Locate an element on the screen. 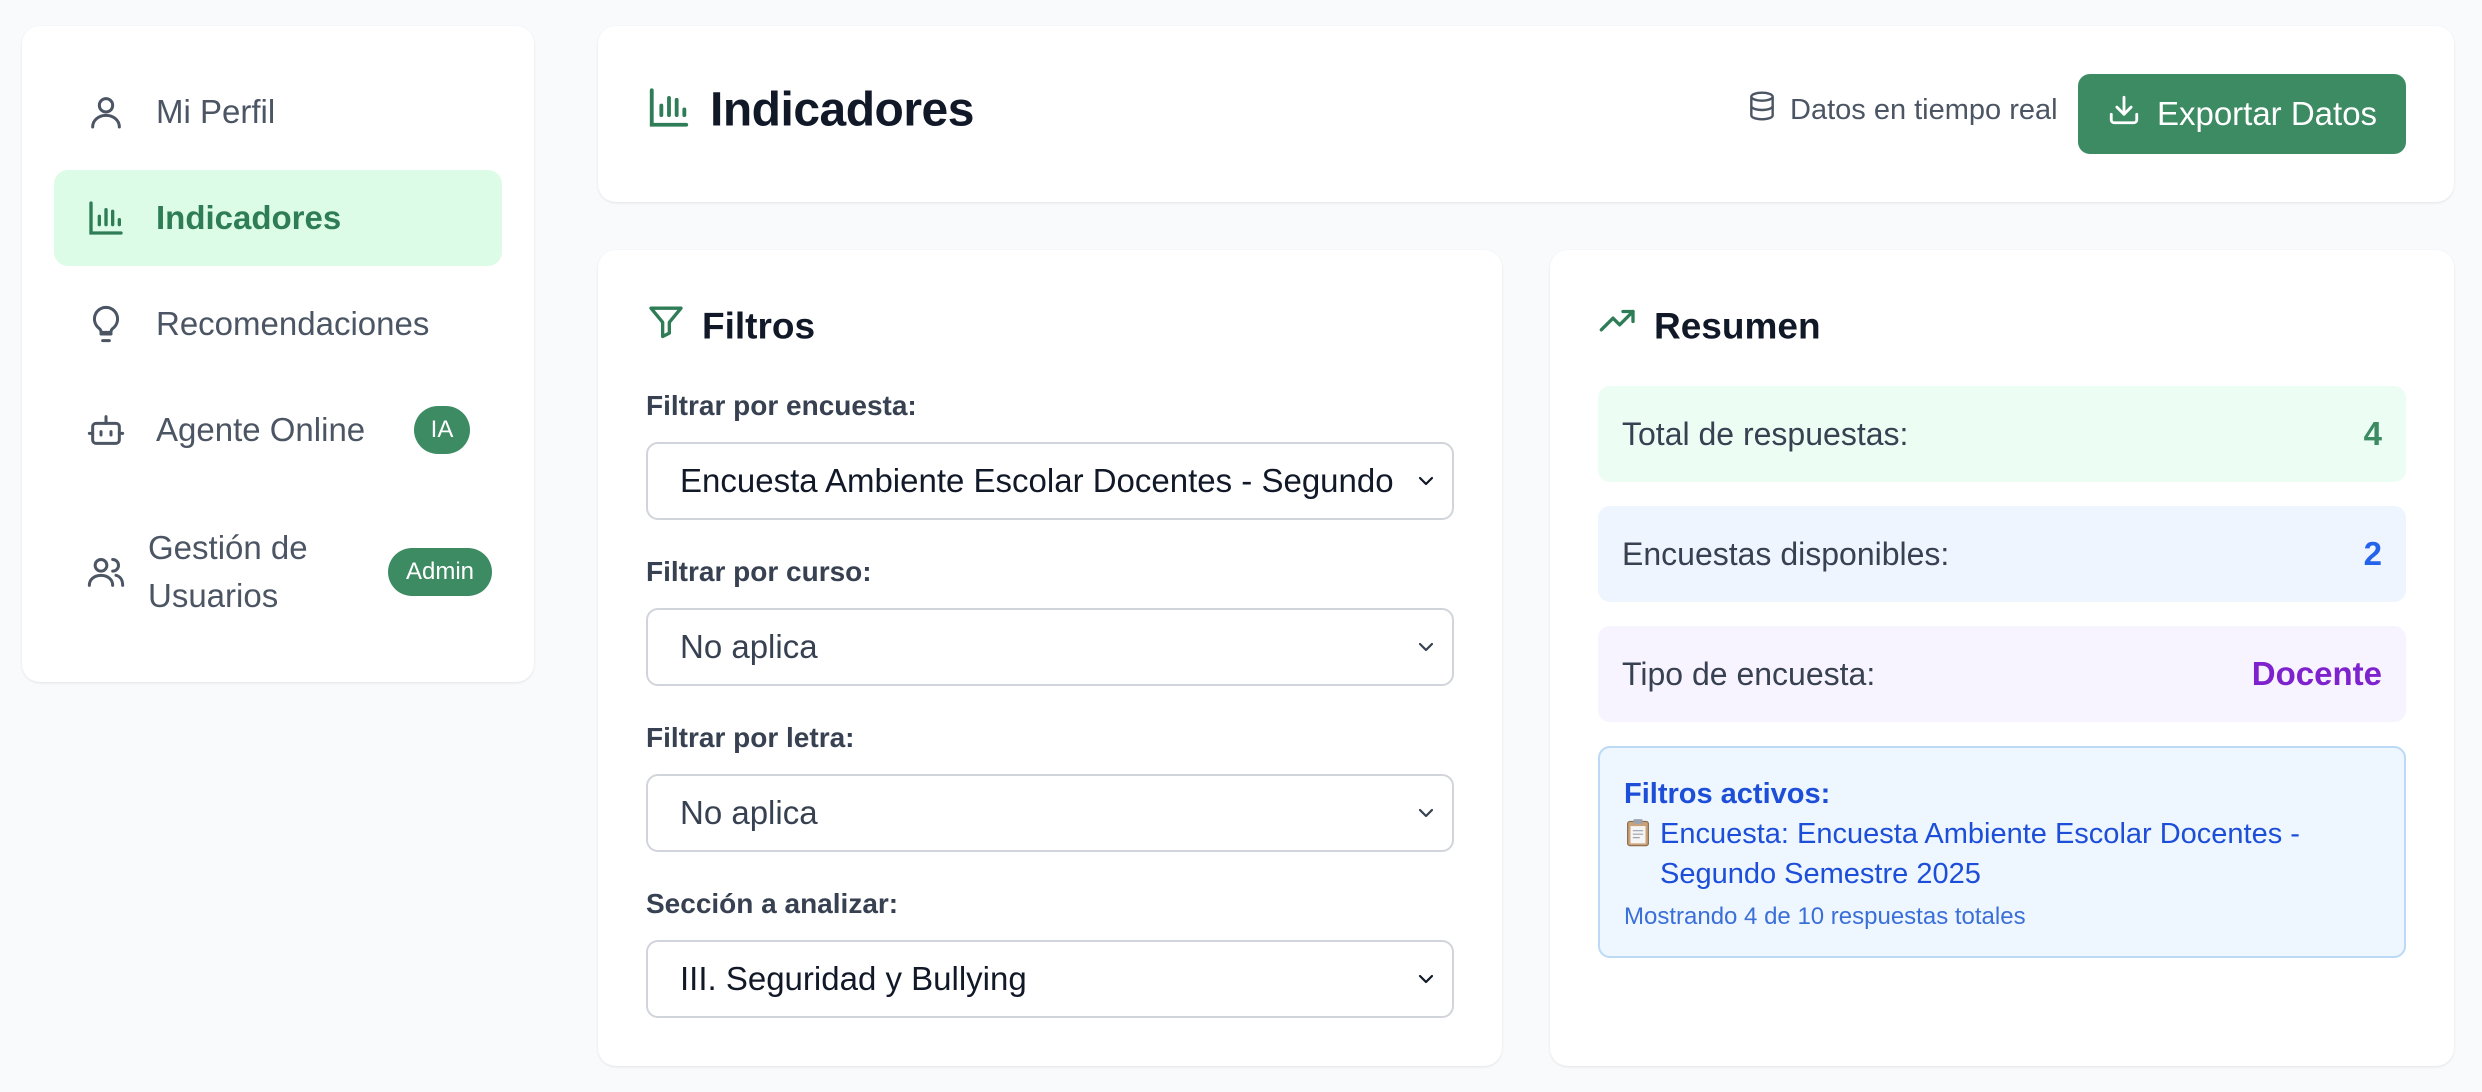  section-select: III. Seguridad y Bullying is located at coordinates (1050, 979).